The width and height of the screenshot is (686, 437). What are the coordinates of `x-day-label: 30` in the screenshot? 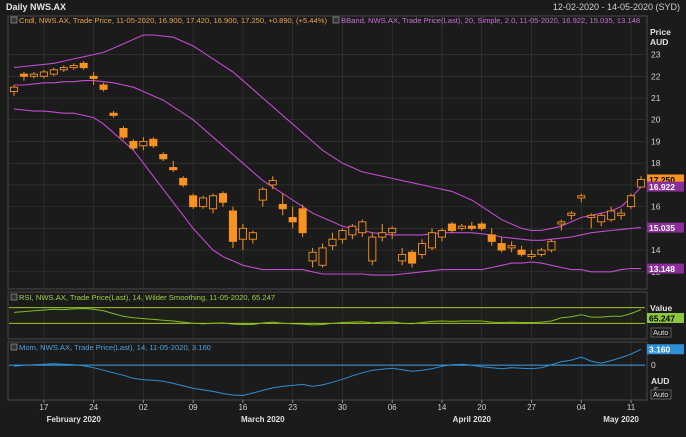 It's located at (342, 407).